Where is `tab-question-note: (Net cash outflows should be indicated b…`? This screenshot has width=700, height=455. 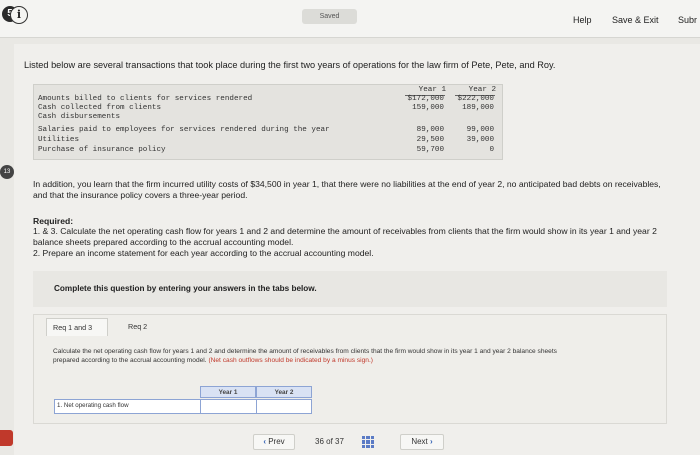
tab-question-note: (Net cash outflows should be indicated b… is located at coordinates (291, 360).